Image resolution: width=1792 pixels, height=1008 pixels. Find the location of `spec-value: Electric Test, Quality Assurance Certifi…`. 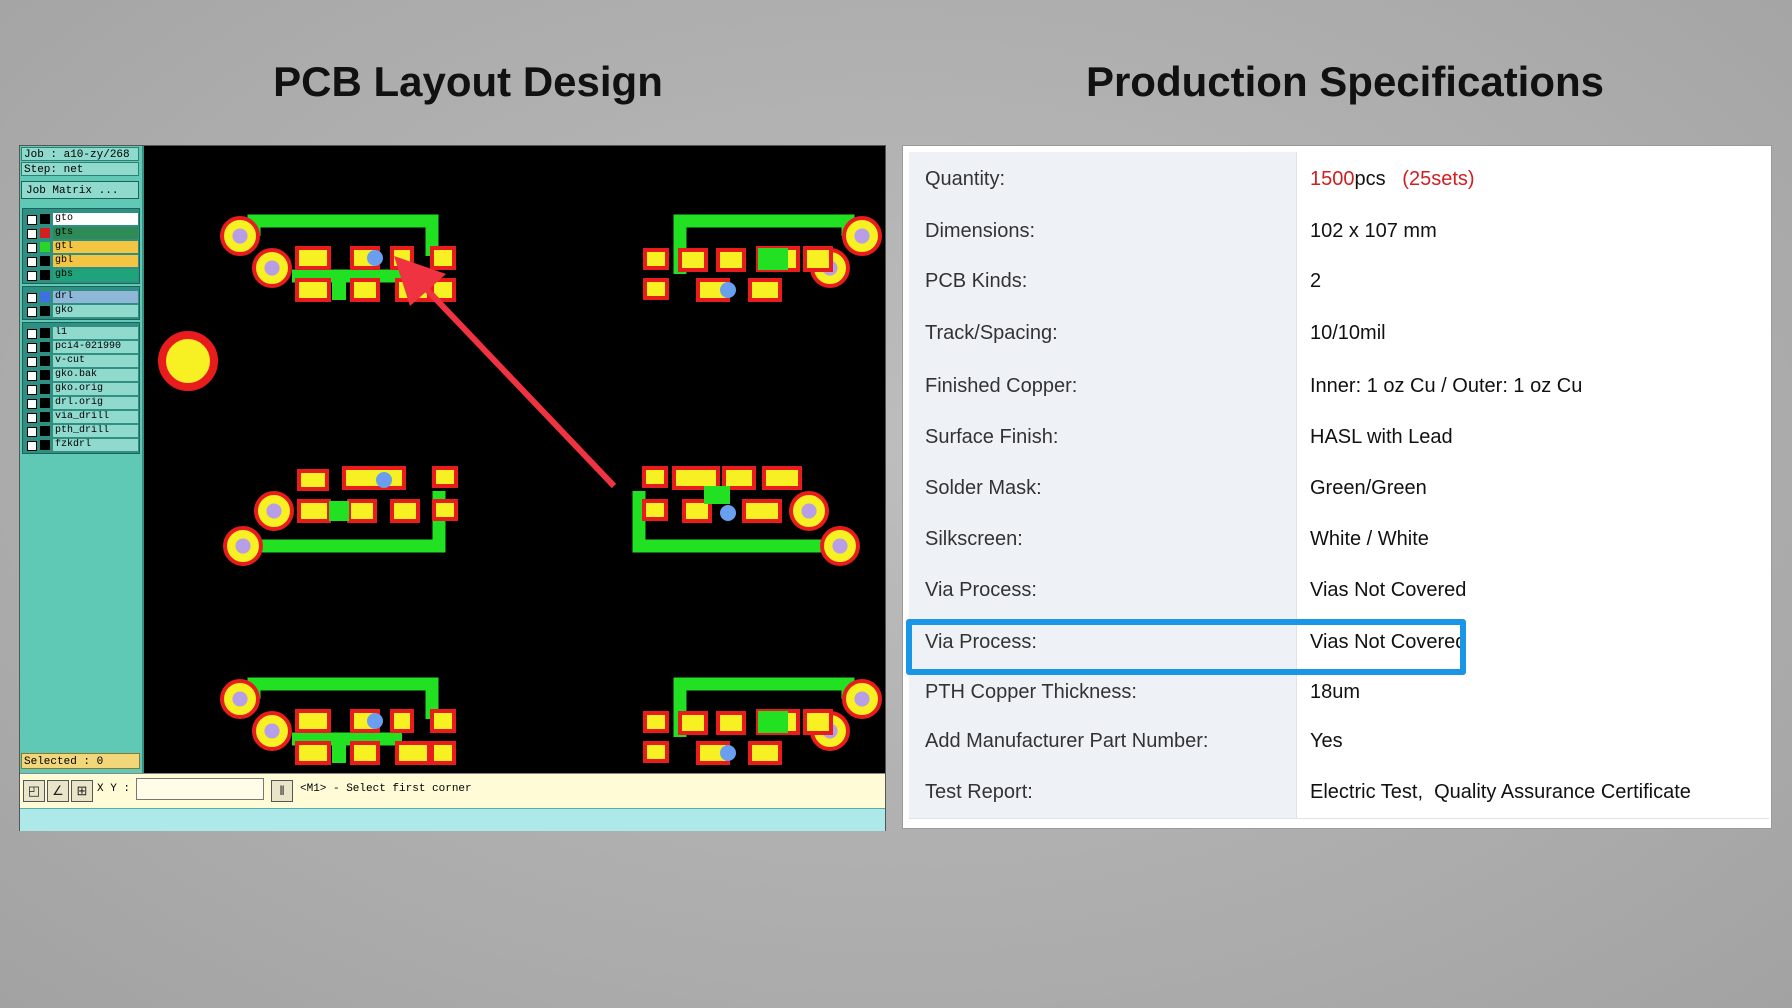

spec-value: Electric Test, Quality Assurance Certifi… is located at coordinates (1533, 792).